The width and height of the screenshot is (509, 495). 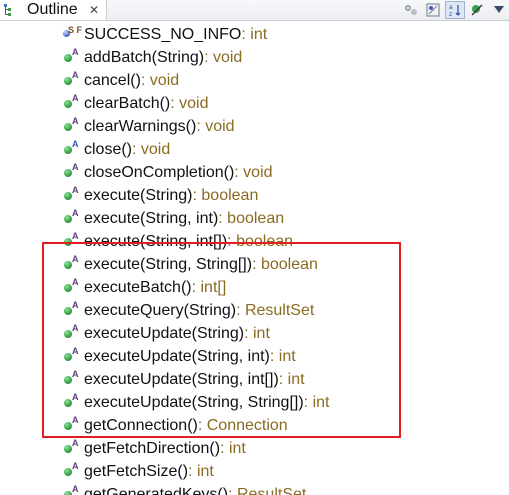 I want to click on tree-item: AgetFetchSize() : int, so click(x=138, y=472).